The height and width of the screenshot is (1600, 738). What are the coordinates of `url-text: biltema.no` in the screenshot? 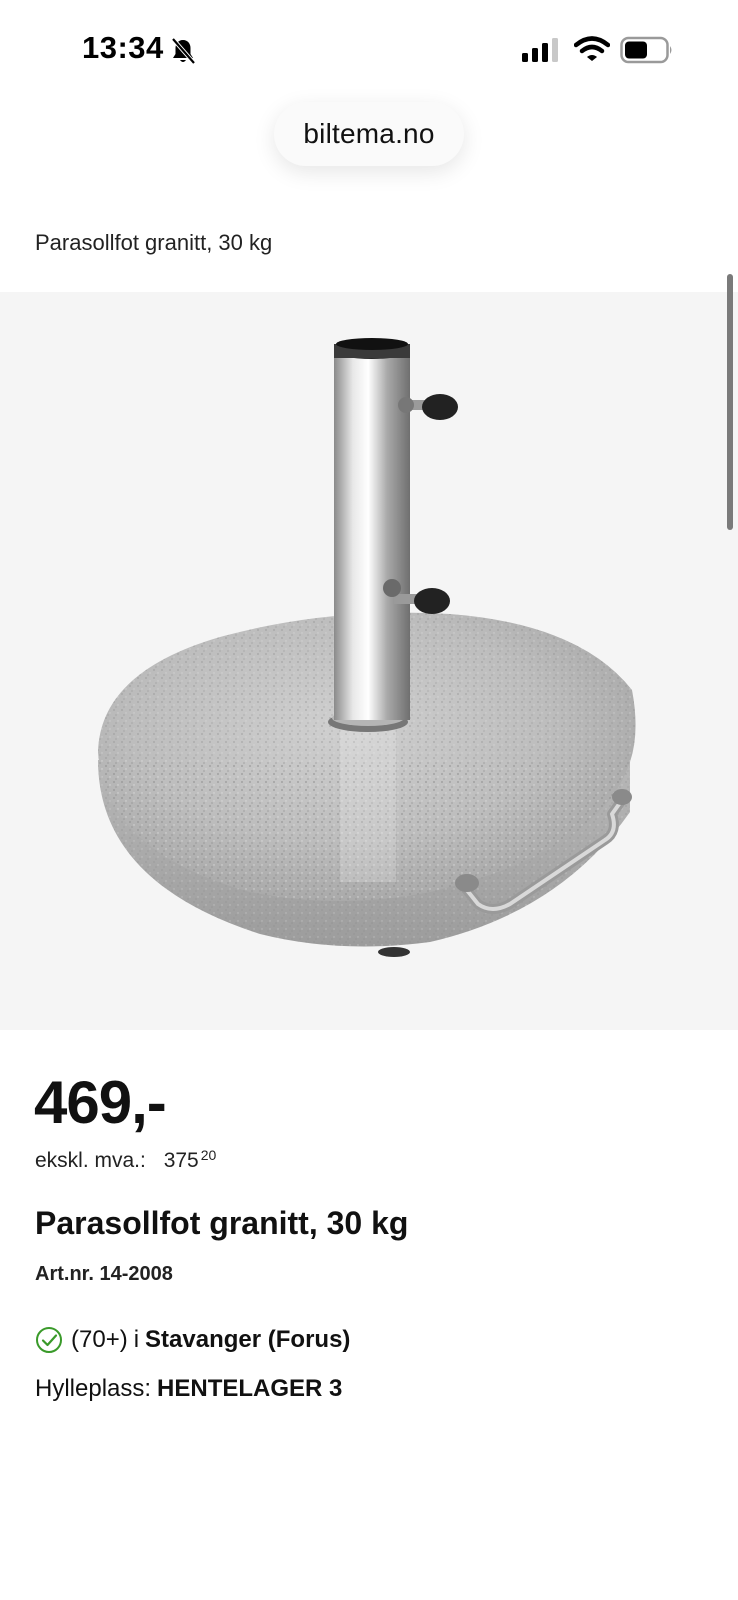 It's located at (369, 133).